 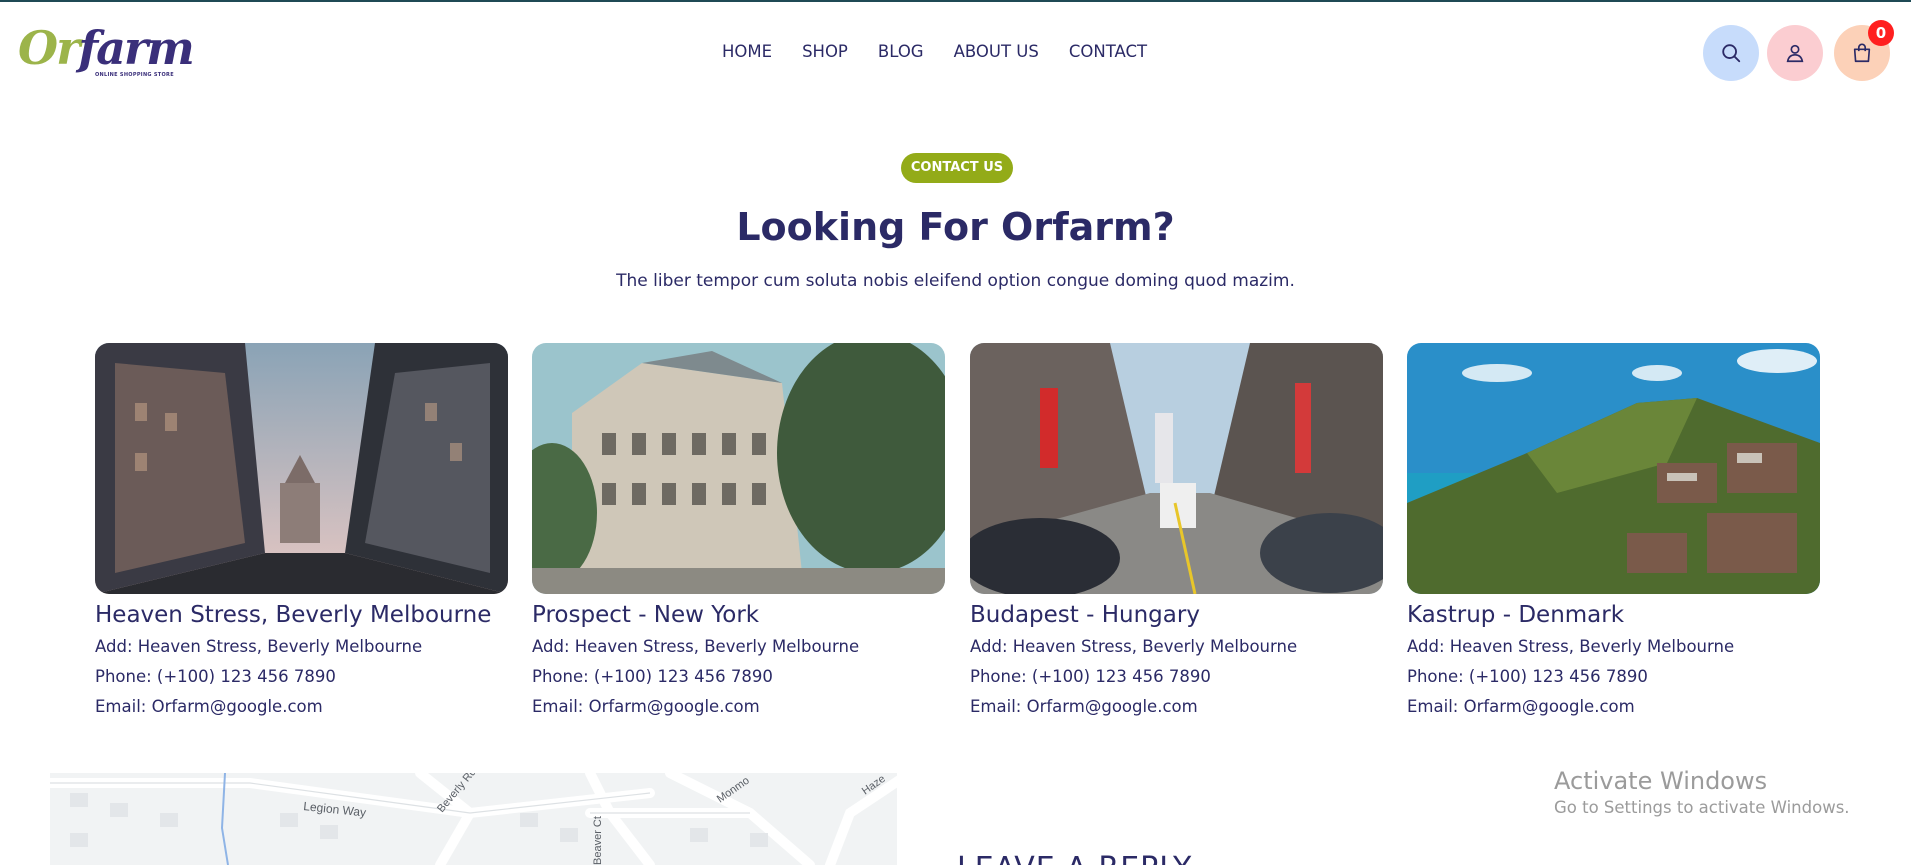 What do you see at coordinates (1613, 468) in the screenshot?
I see `location-photo-coast` at bounding box center [1613, 468].